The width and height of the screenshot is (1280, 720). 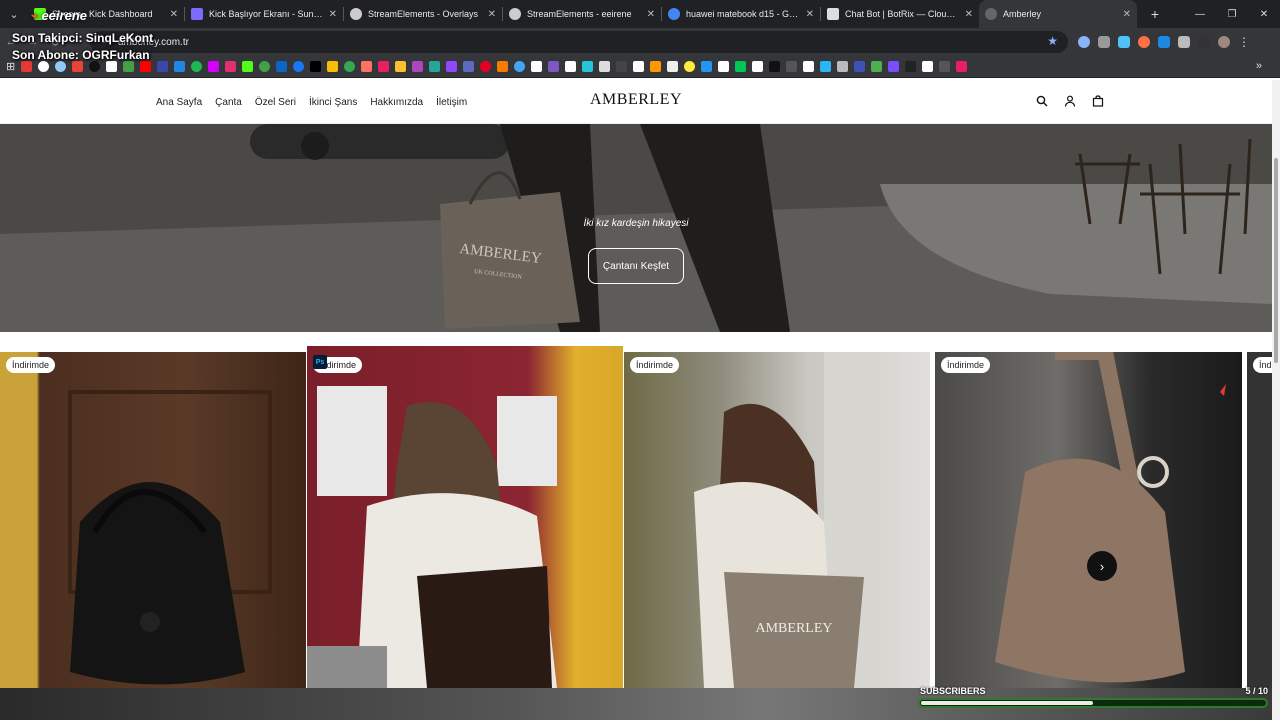 What do you see at coordinates (1232, 14) in the screenshot?
I see `restore-icon: ❐` at bounding box center [1232, 14].